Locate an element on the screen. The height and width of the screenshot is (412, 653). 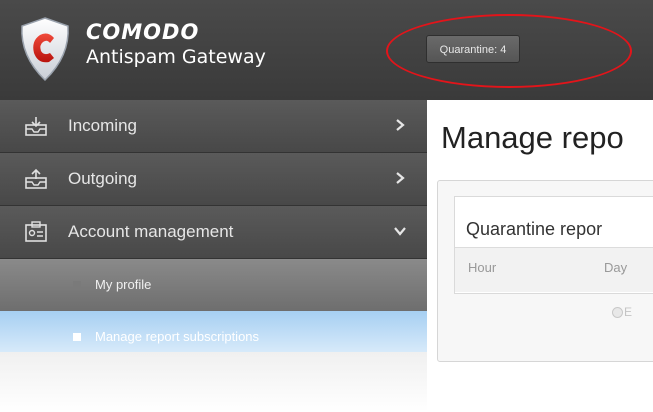
brand-name: COMODO is located at coordinates (143, 32).